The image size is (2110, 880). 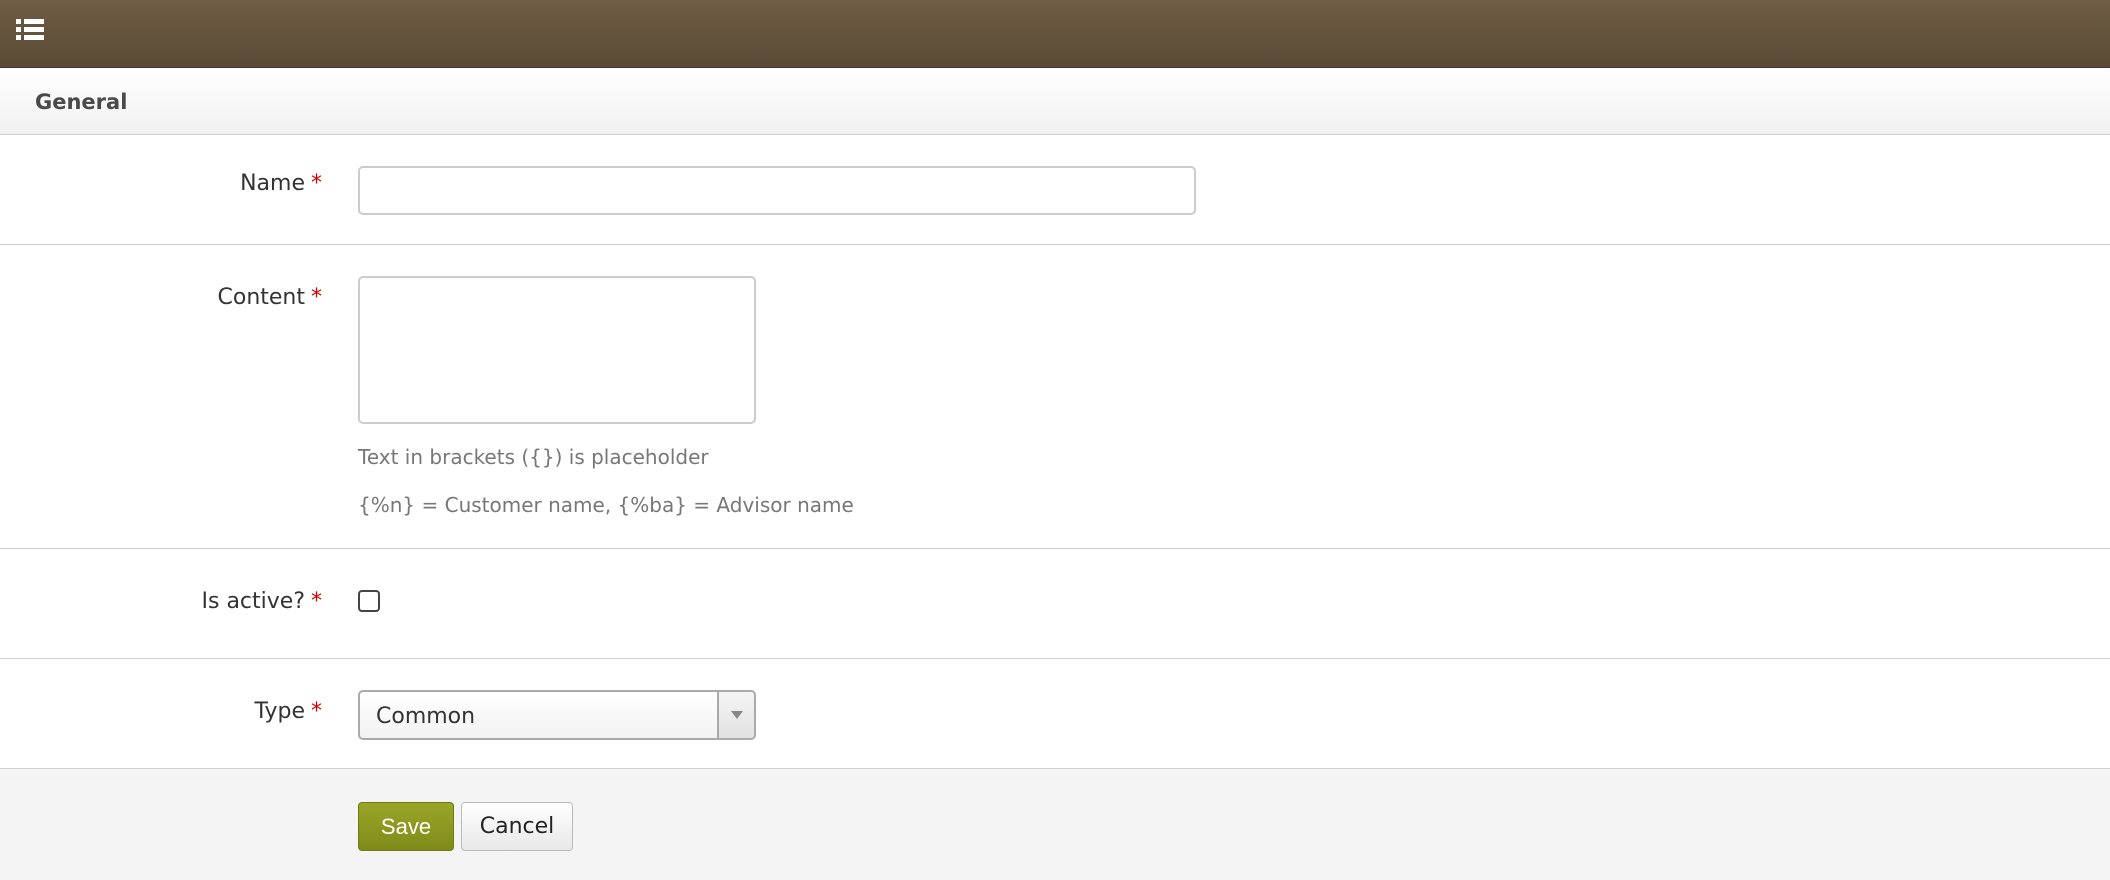 I want to click on form-actions: Save Cancel, so click(x=1055, y=824).